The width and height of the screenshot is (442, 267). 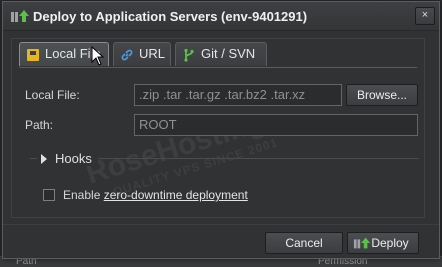 I want to click on local-file-label: Local File:, so click(x=52, y=95).